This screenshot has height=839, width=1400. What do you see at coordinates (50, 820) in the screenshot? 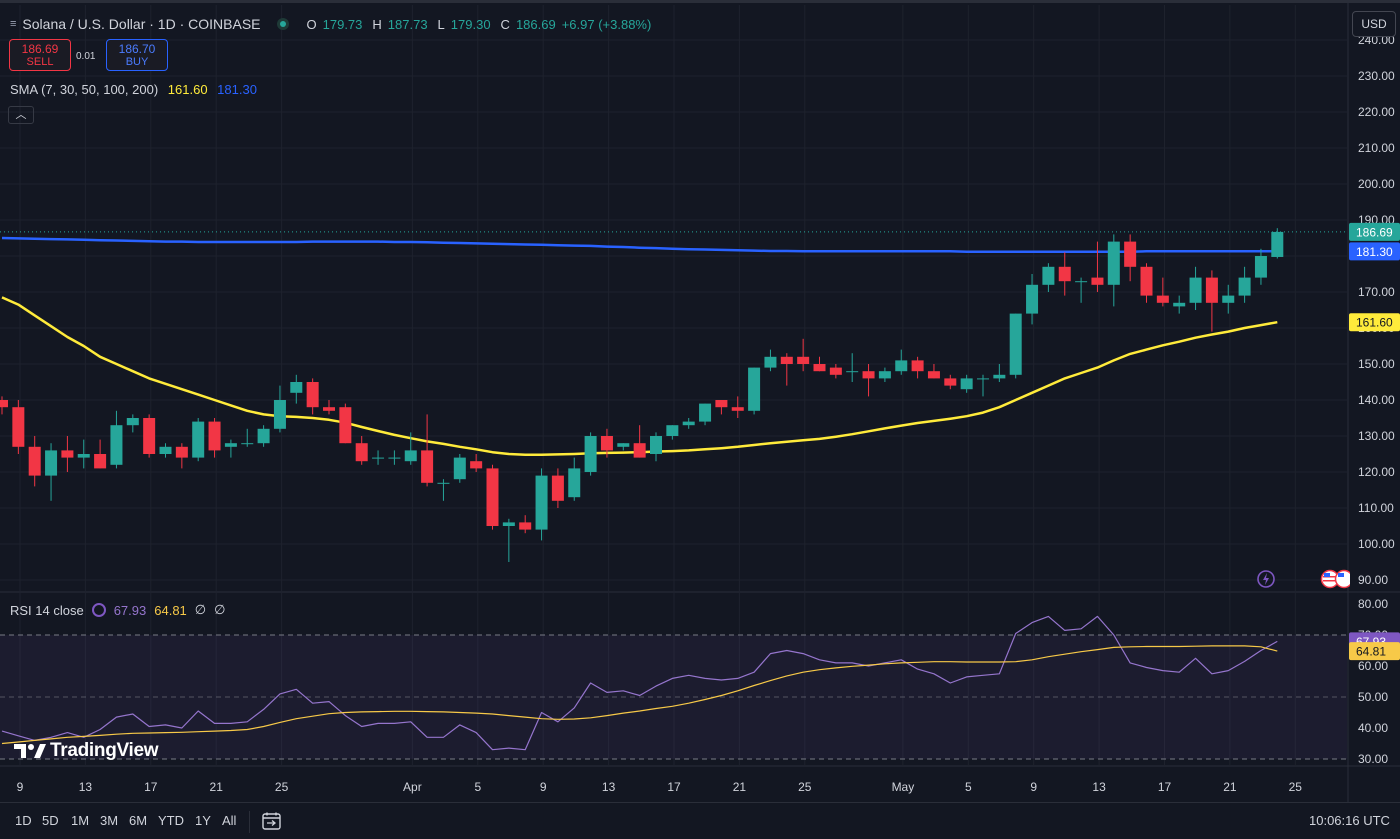
I see `range-5d-button: 5D` at bounding box center [50, 820].